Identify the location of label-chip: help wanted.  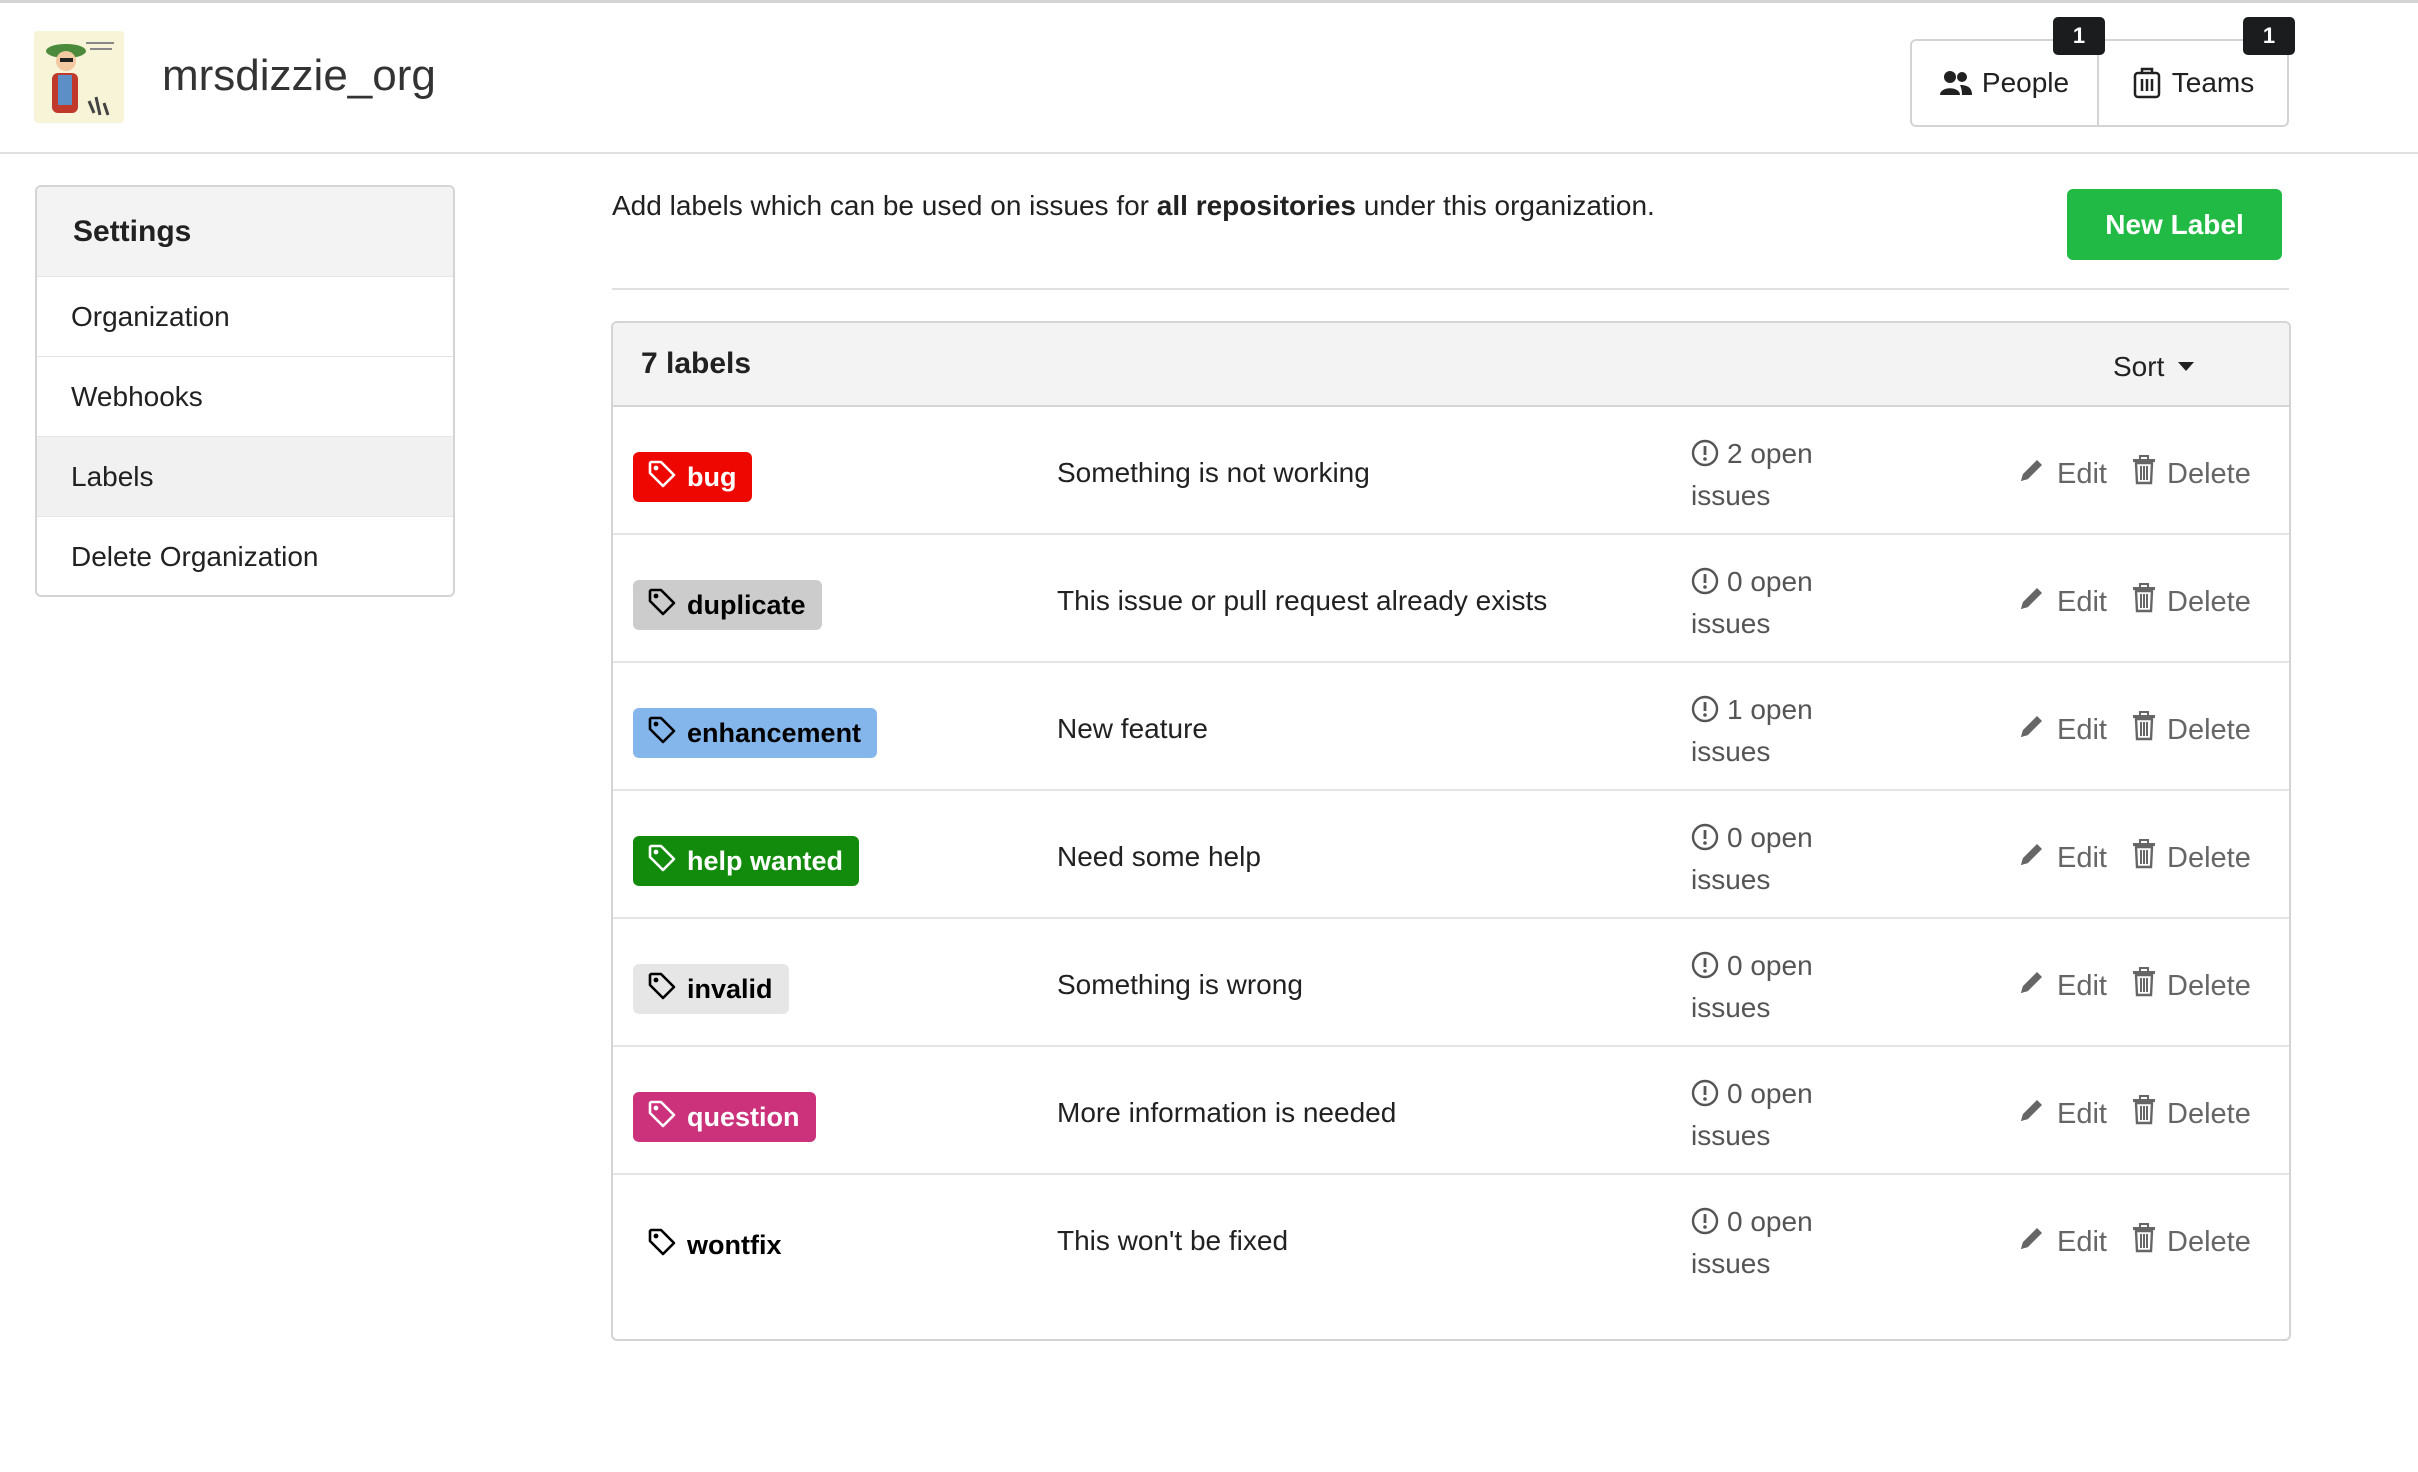
(746, 861).